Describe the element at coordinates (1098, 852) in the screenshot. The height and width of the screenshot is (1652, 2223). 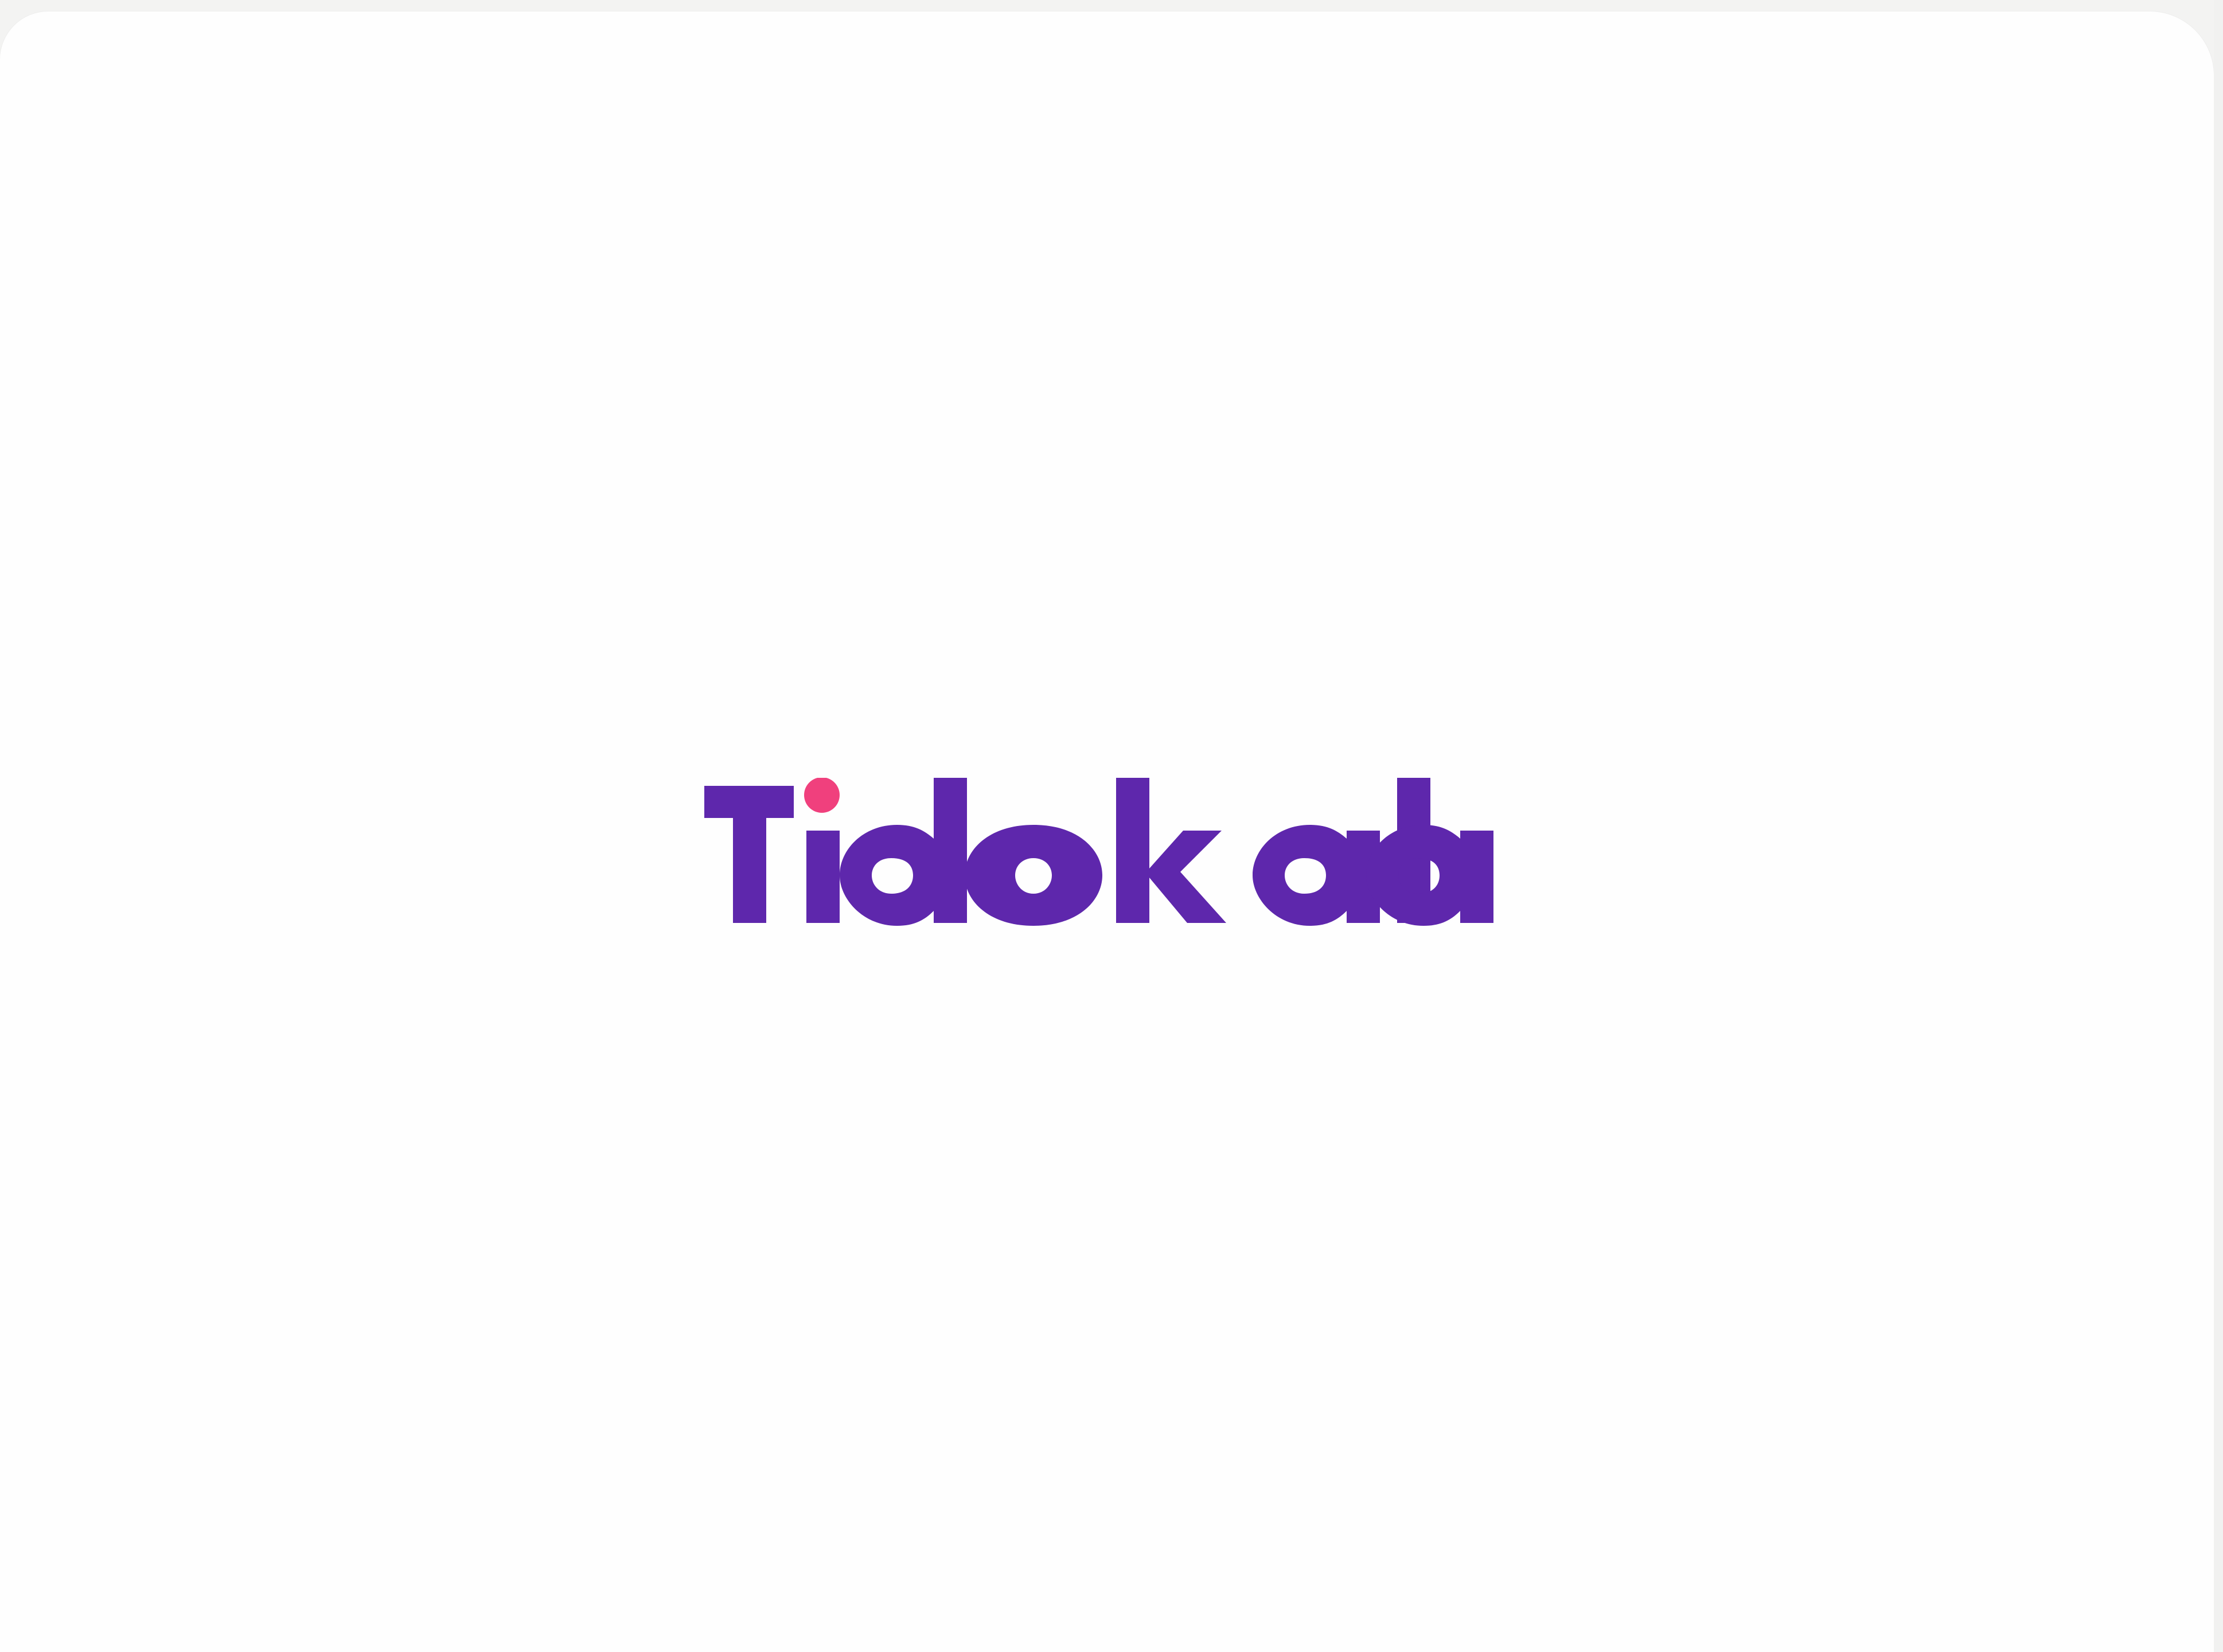
I see `tidokala-logo` at that location.